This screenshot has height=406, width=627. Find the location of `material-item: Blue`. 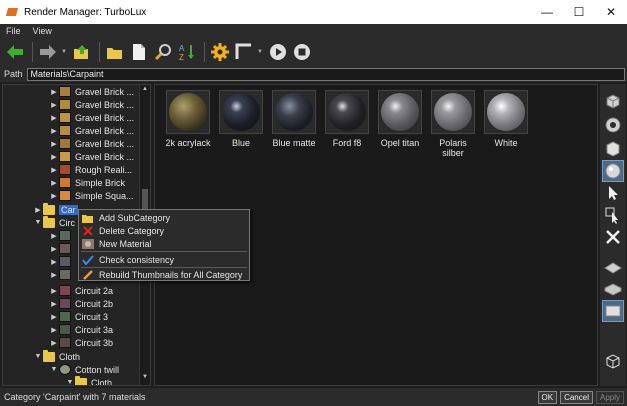

material-item: Blue is located at coordinates (241, 119).